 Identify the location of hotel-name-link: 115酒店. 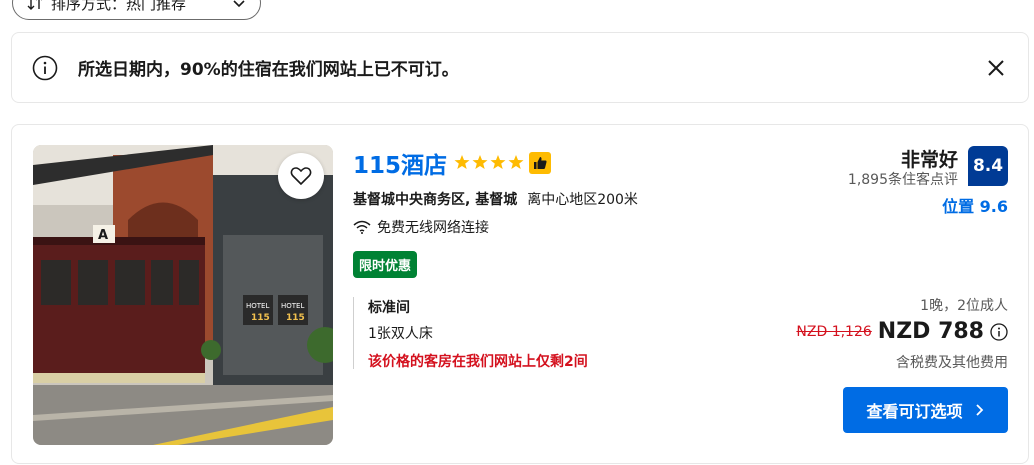
(400, 163).